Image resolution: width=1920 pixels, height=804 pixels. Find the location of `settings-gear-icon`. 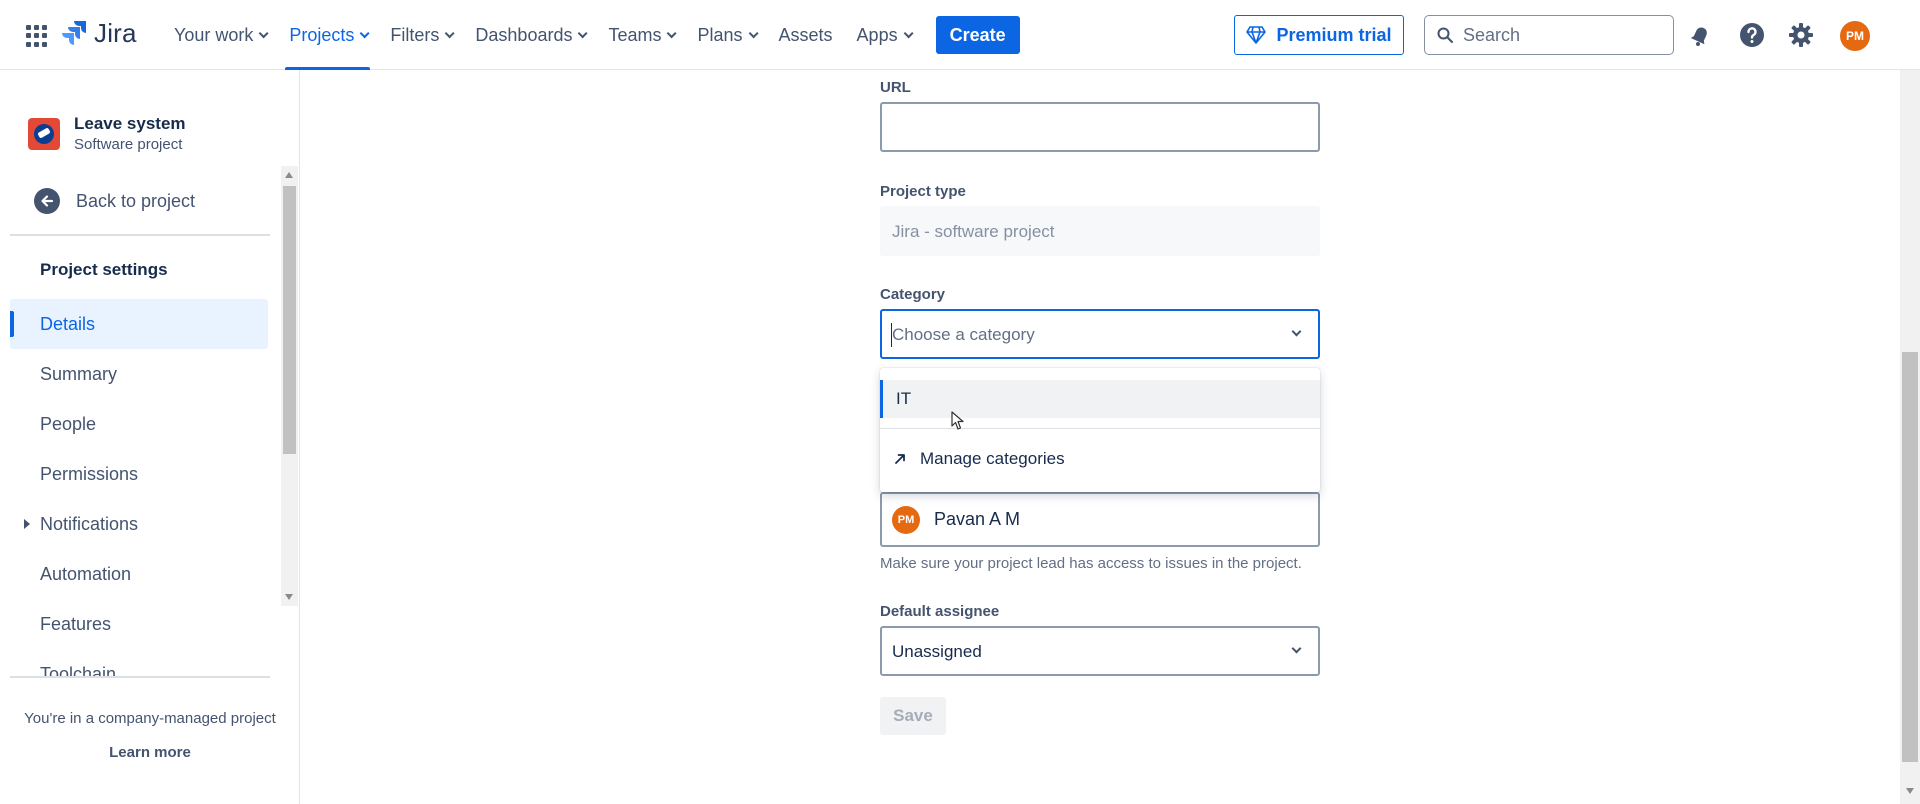

settings-gear-icon is located at coordinates (1801, 35).